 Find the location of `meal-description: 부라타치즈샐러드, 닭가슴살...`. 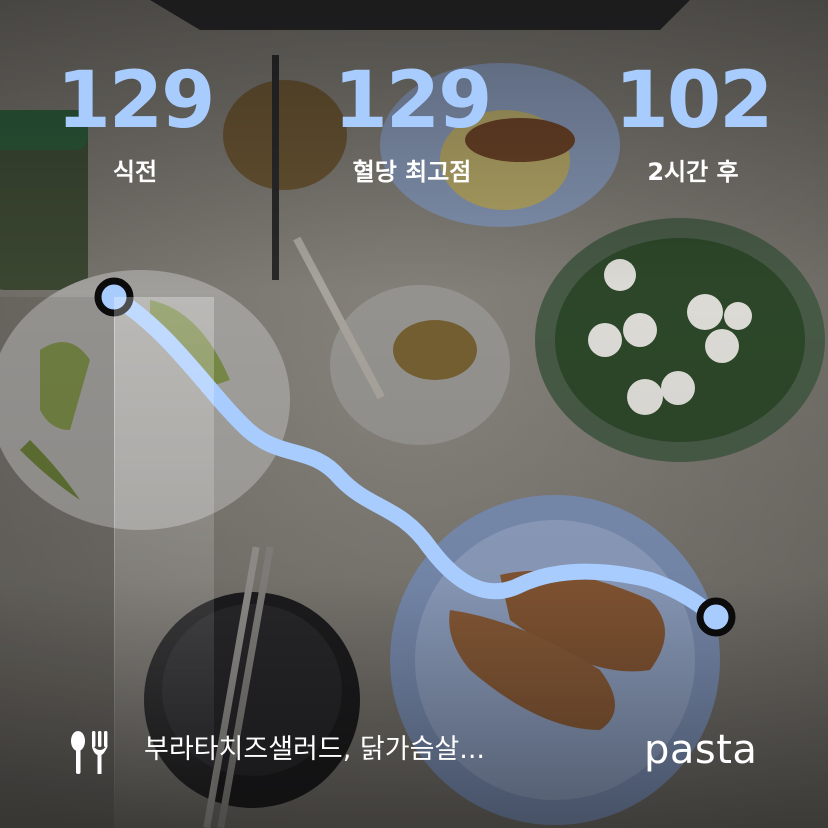

meal-description: 부라타치즈샐러드, 닭가슴살... is located at coordinates (314, 749).